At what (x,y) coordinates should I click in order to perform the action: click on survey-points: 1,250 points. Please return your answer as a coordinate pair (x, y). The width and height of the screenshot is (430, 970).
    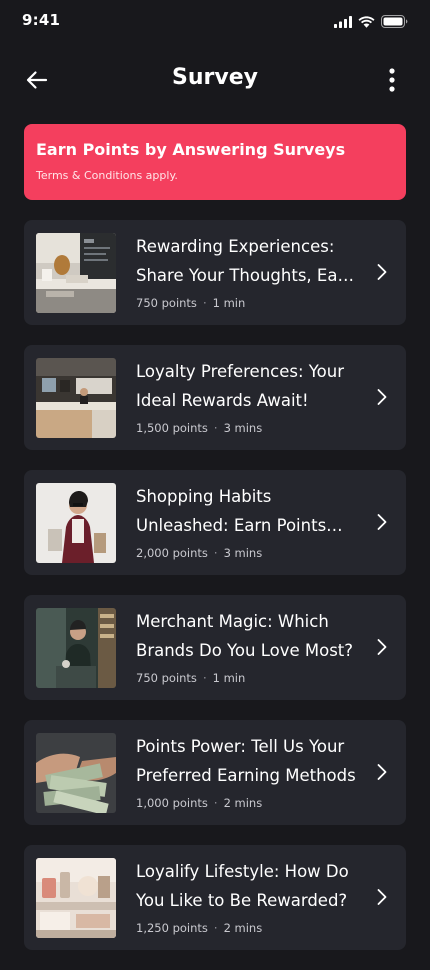
    Looking at the image, I should click on (172, 928).